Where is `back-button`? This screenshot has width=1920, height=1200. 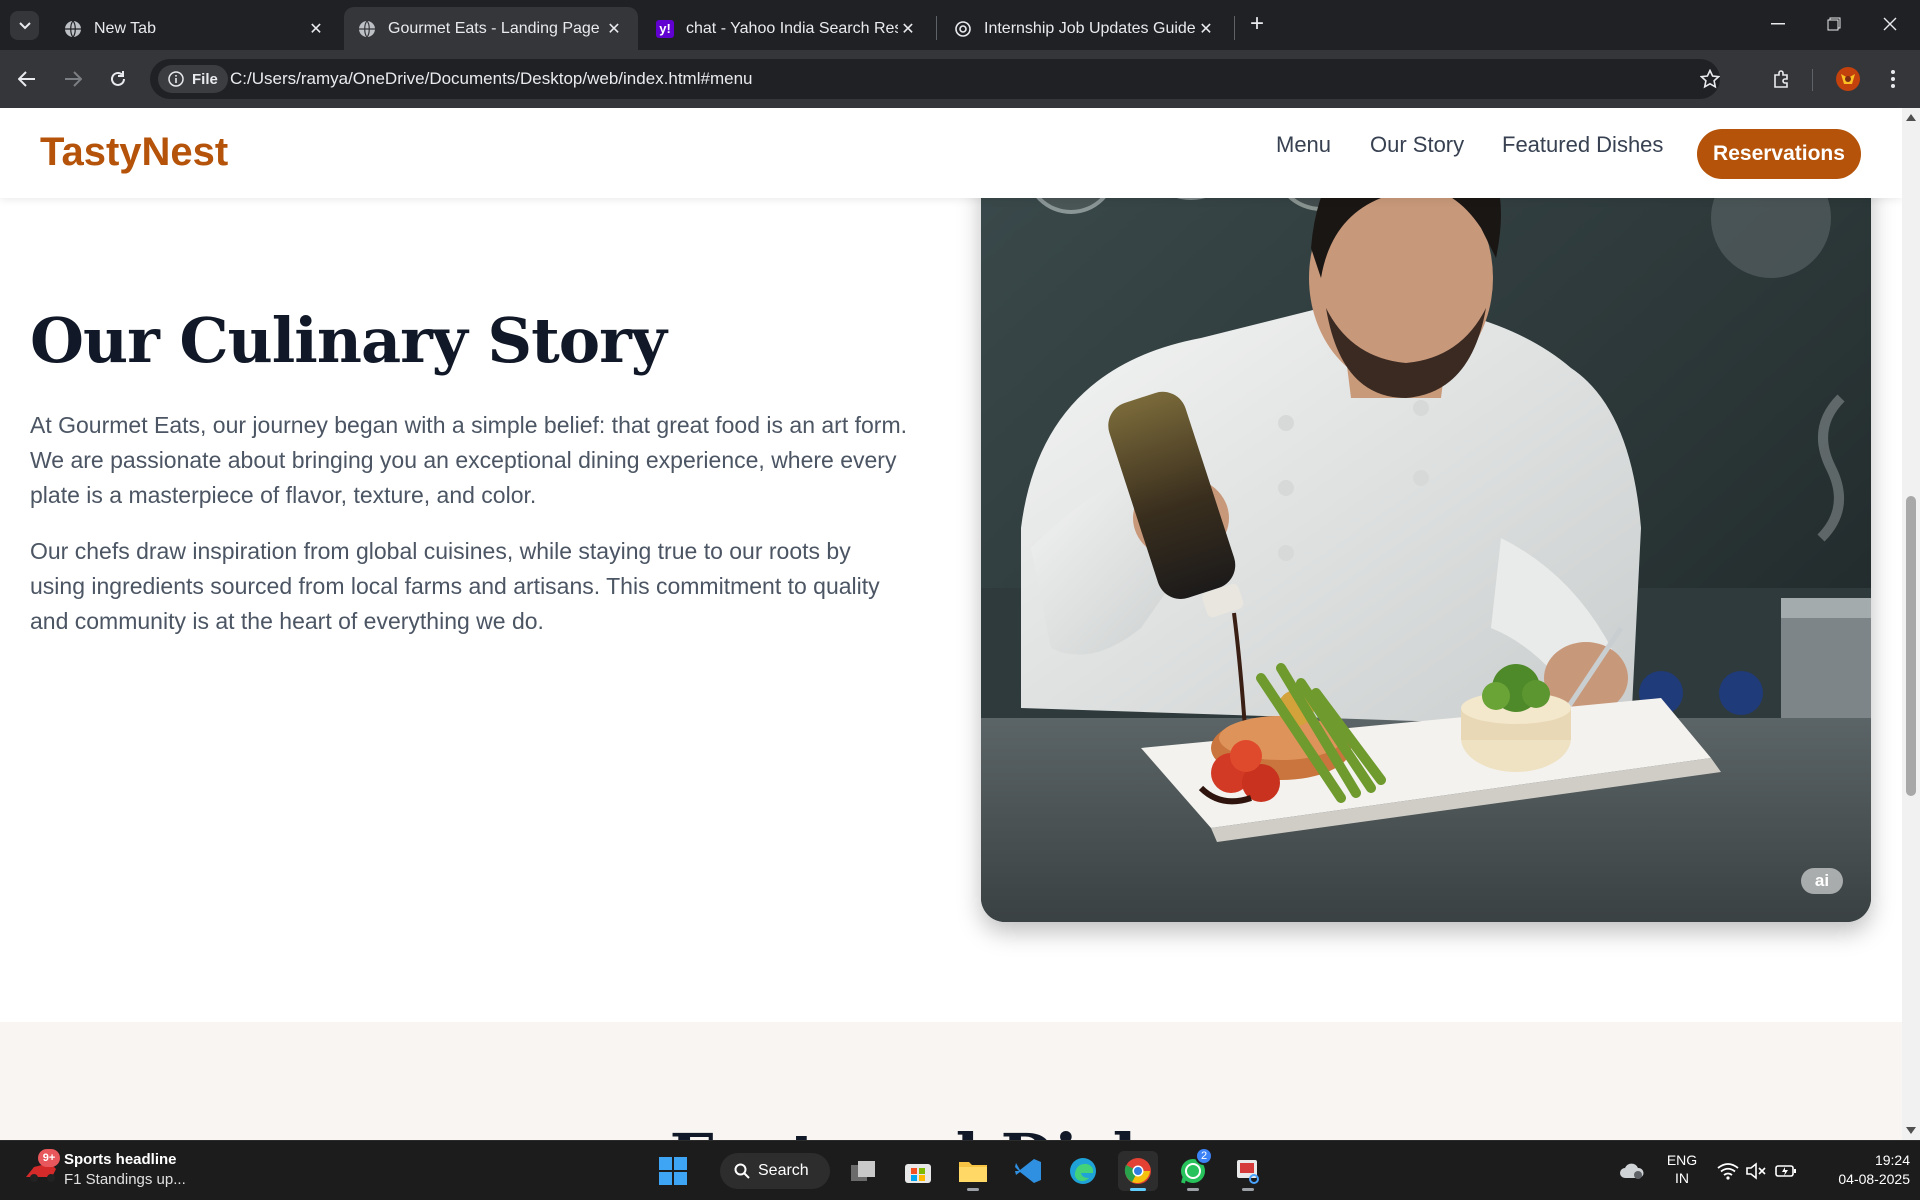
back-button is located at coordinates (27, 79).